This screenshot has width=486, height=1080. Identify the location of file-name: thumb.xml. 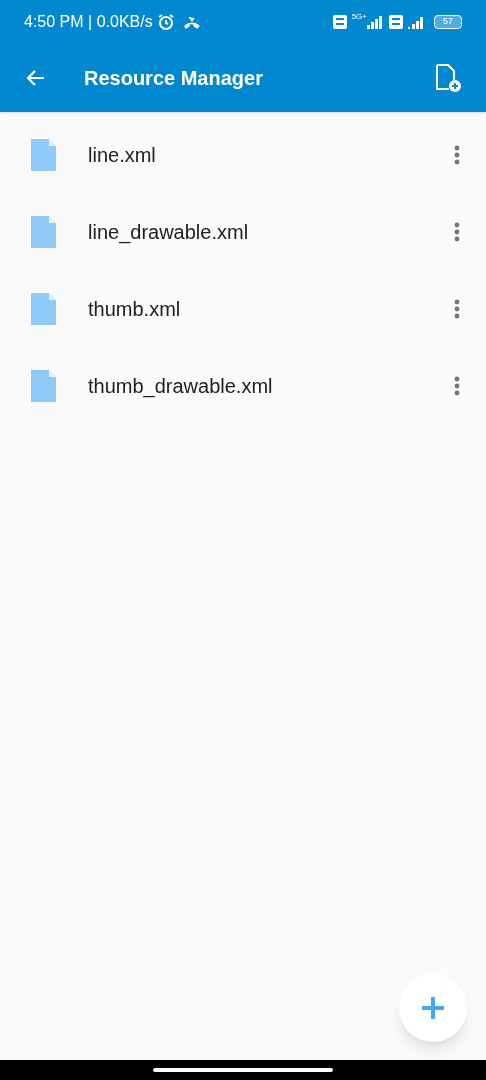
(271, 308).